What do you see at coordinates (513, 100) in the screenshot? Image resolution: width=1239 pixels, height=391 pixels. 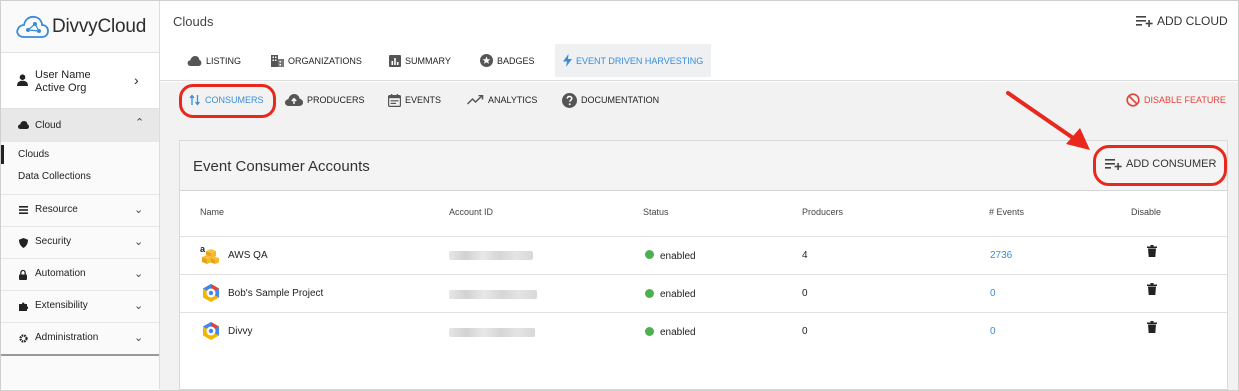 I see `subtab-label: ANALYTICS` at bounding box center [513, 100].